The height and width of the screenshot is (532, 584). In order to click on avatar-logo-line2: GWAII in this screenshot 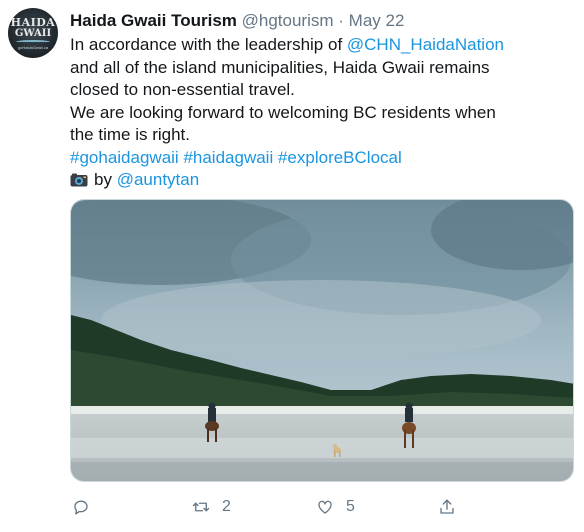, I will do `click(33, 33)`.